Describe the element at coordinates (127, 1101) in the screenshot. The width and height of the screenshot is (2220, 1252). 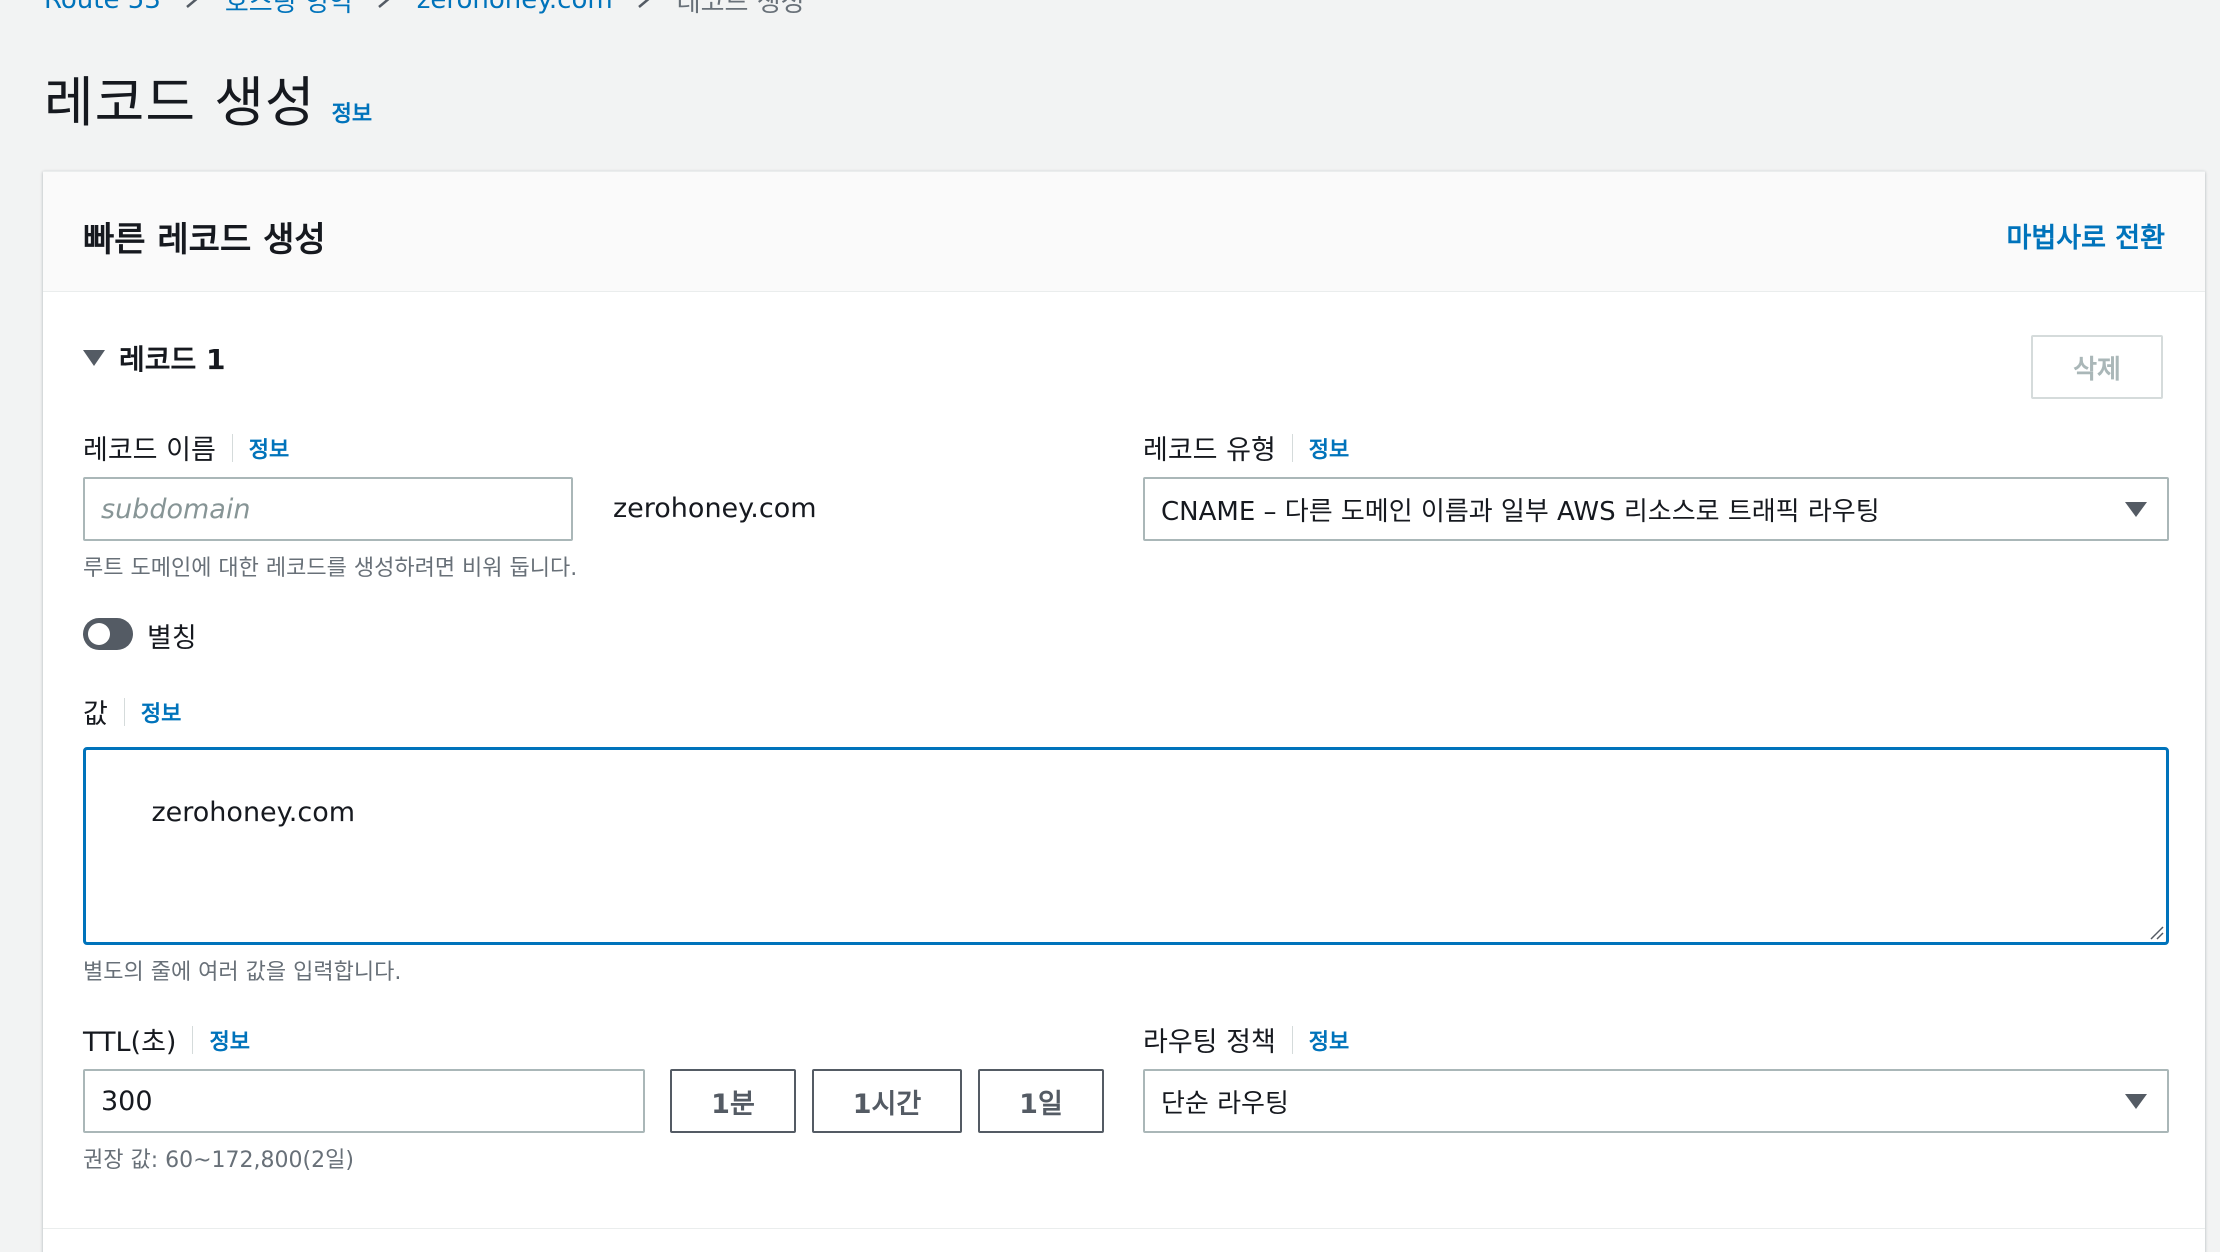
I see `ttl-value: 300` at that location.